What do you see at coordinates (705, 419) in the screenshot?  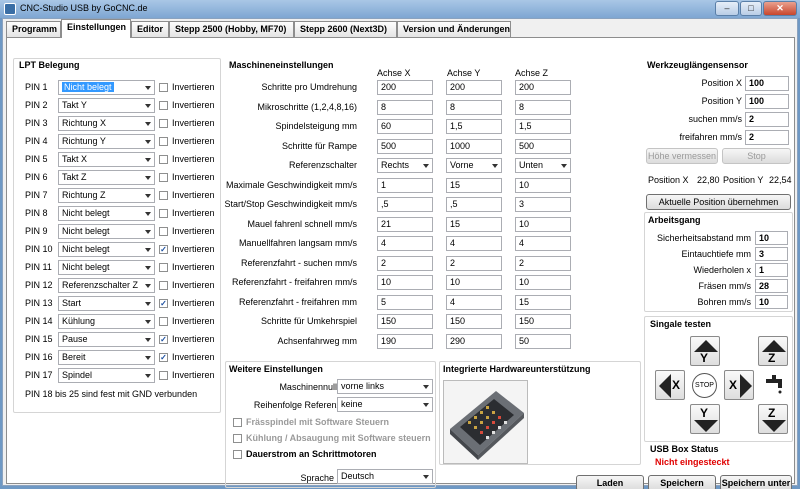 I see `y-minus-button: Y` at bounding box center [705, 419].